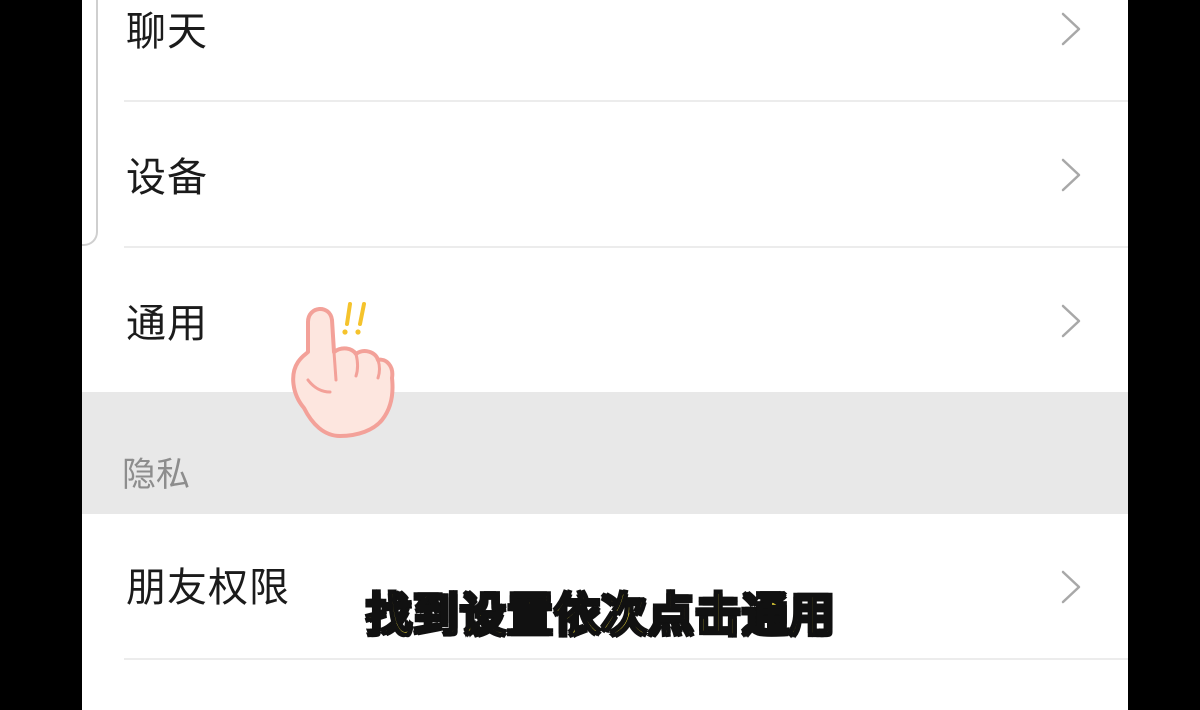 Image resolution: width=1200 pixels, height=710 pixels. What do you see at coordinates (605, 685) in the screenshot?
I see `settings-item-next` at bounding box center [605, 685].